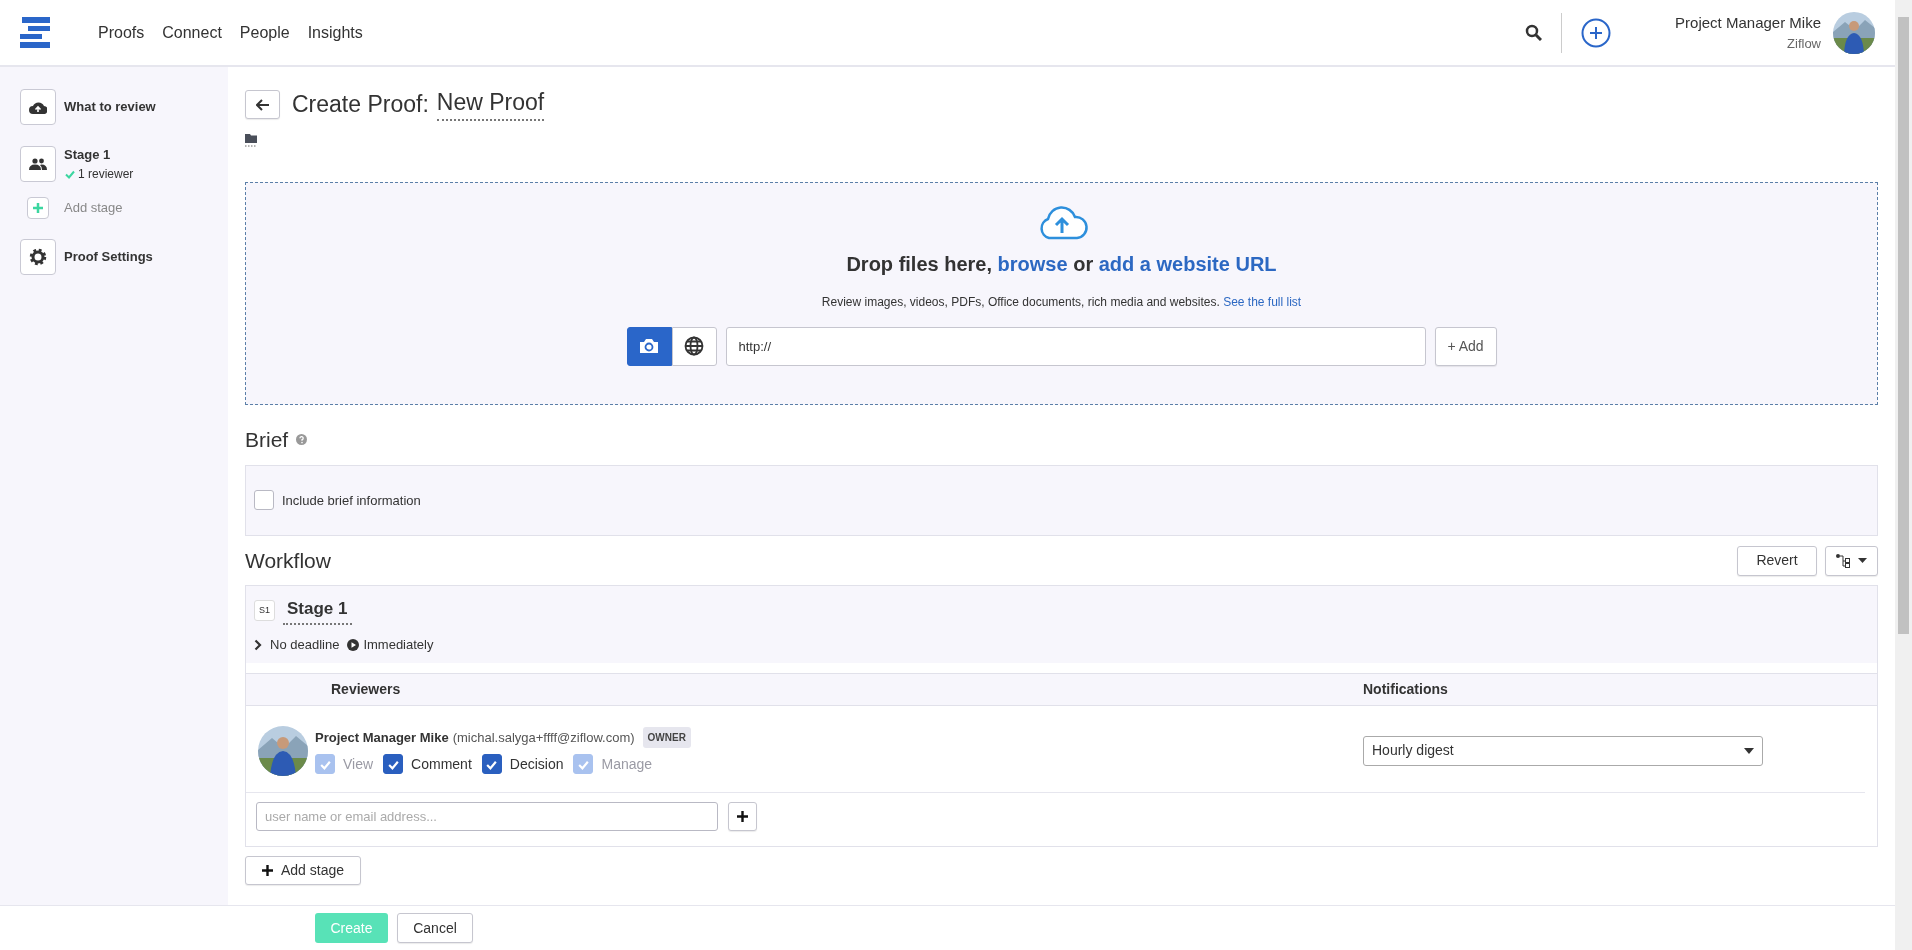  I want to click on step-label: Stage 1, so click(99, 155).